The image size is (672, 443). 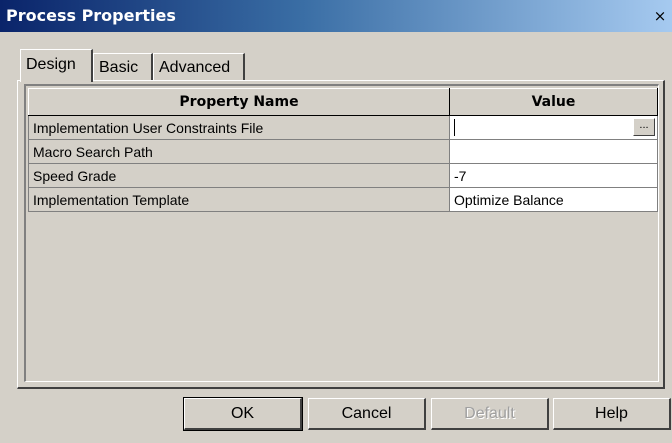 I want to click on property-value-cell: -7, so click(x=553, y=175).